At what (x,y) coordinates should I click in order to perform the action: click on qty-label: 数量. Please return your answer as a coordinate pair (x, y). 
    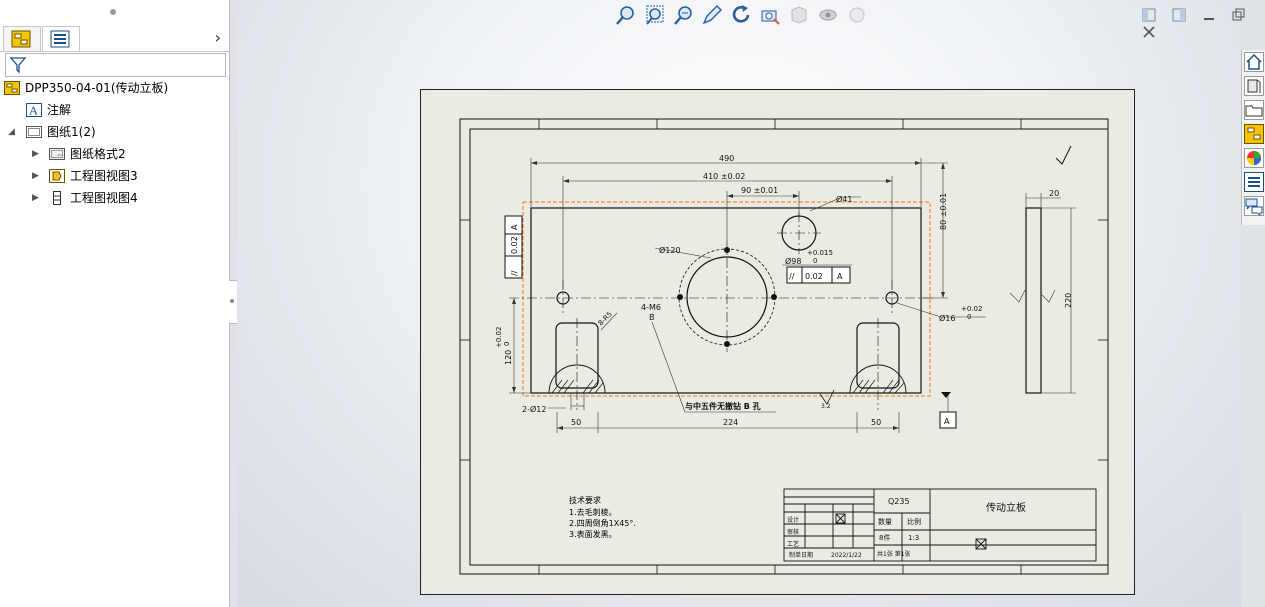
    Looking at the image, I should click on (885, 521).